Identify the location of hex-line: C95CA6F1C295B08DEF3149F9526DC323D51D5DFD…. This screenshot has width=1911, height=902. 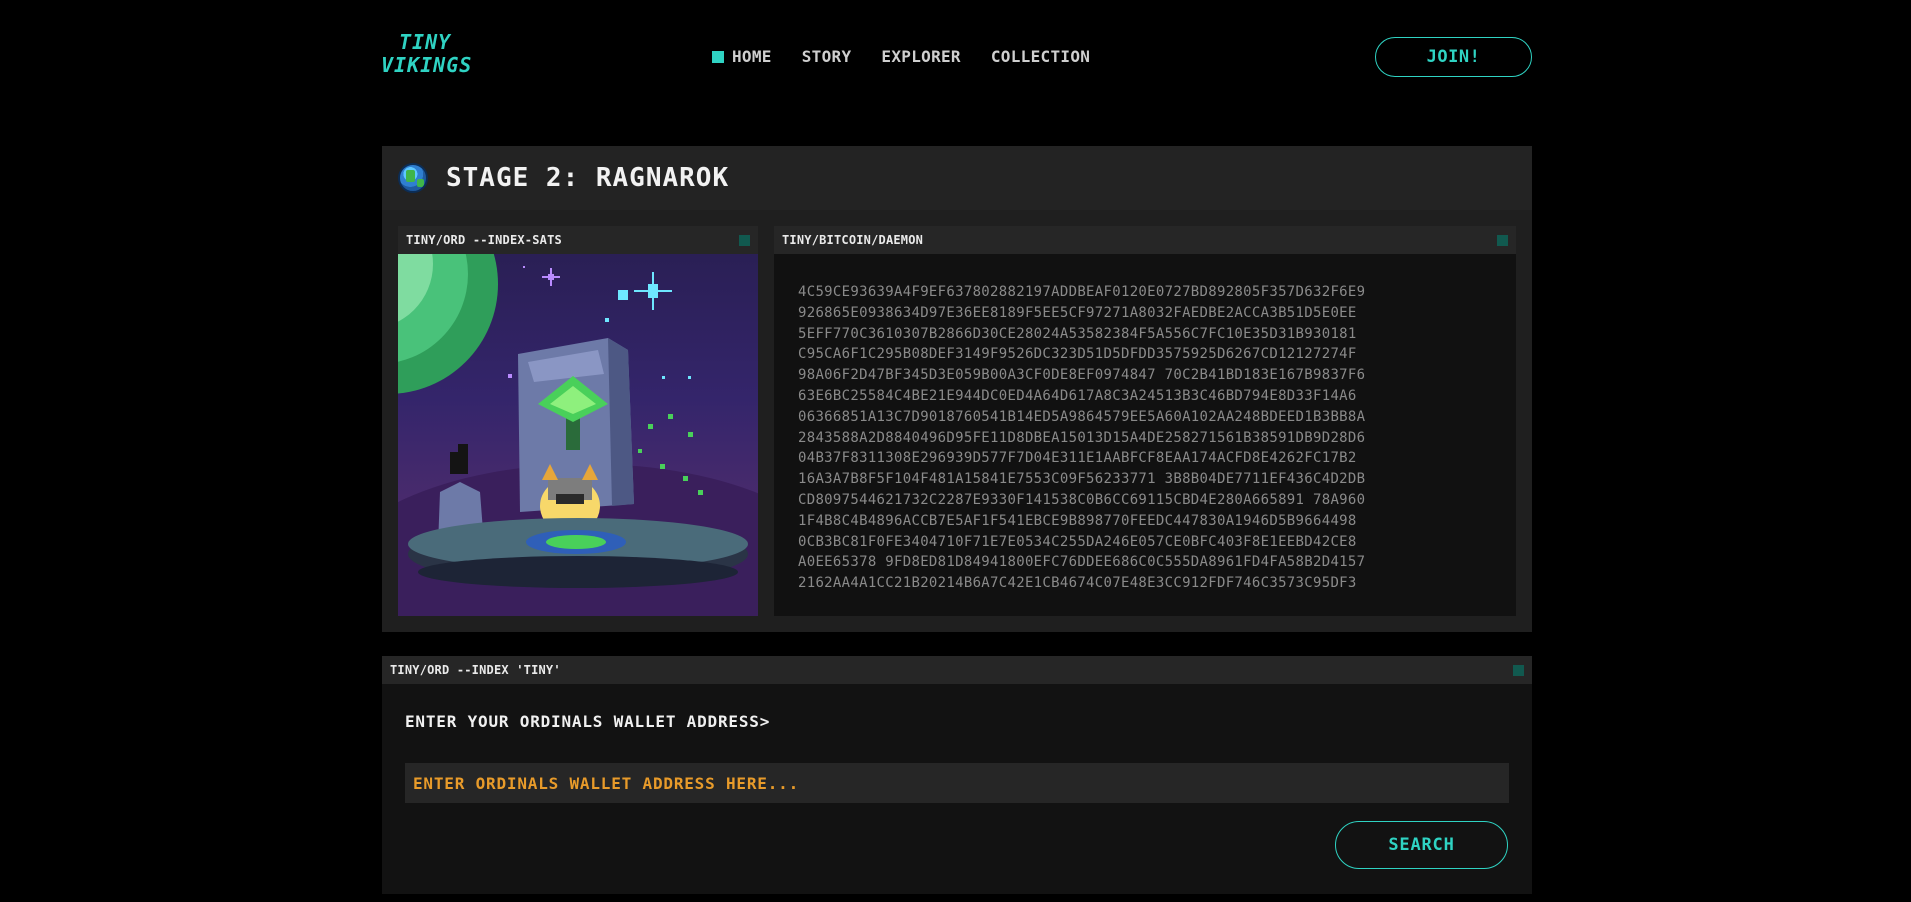
(1077, 354).